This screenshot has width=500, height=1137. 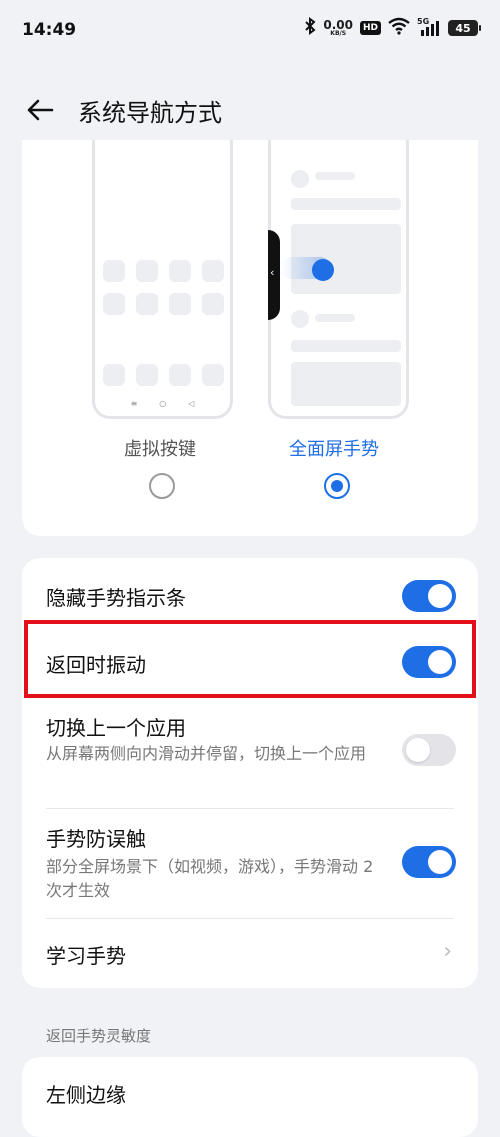 What do you see at coordinates (116, 598) in the screenshot?
I see `setting-title: 隐藏手势指示条` at bounding box center [116, 598].